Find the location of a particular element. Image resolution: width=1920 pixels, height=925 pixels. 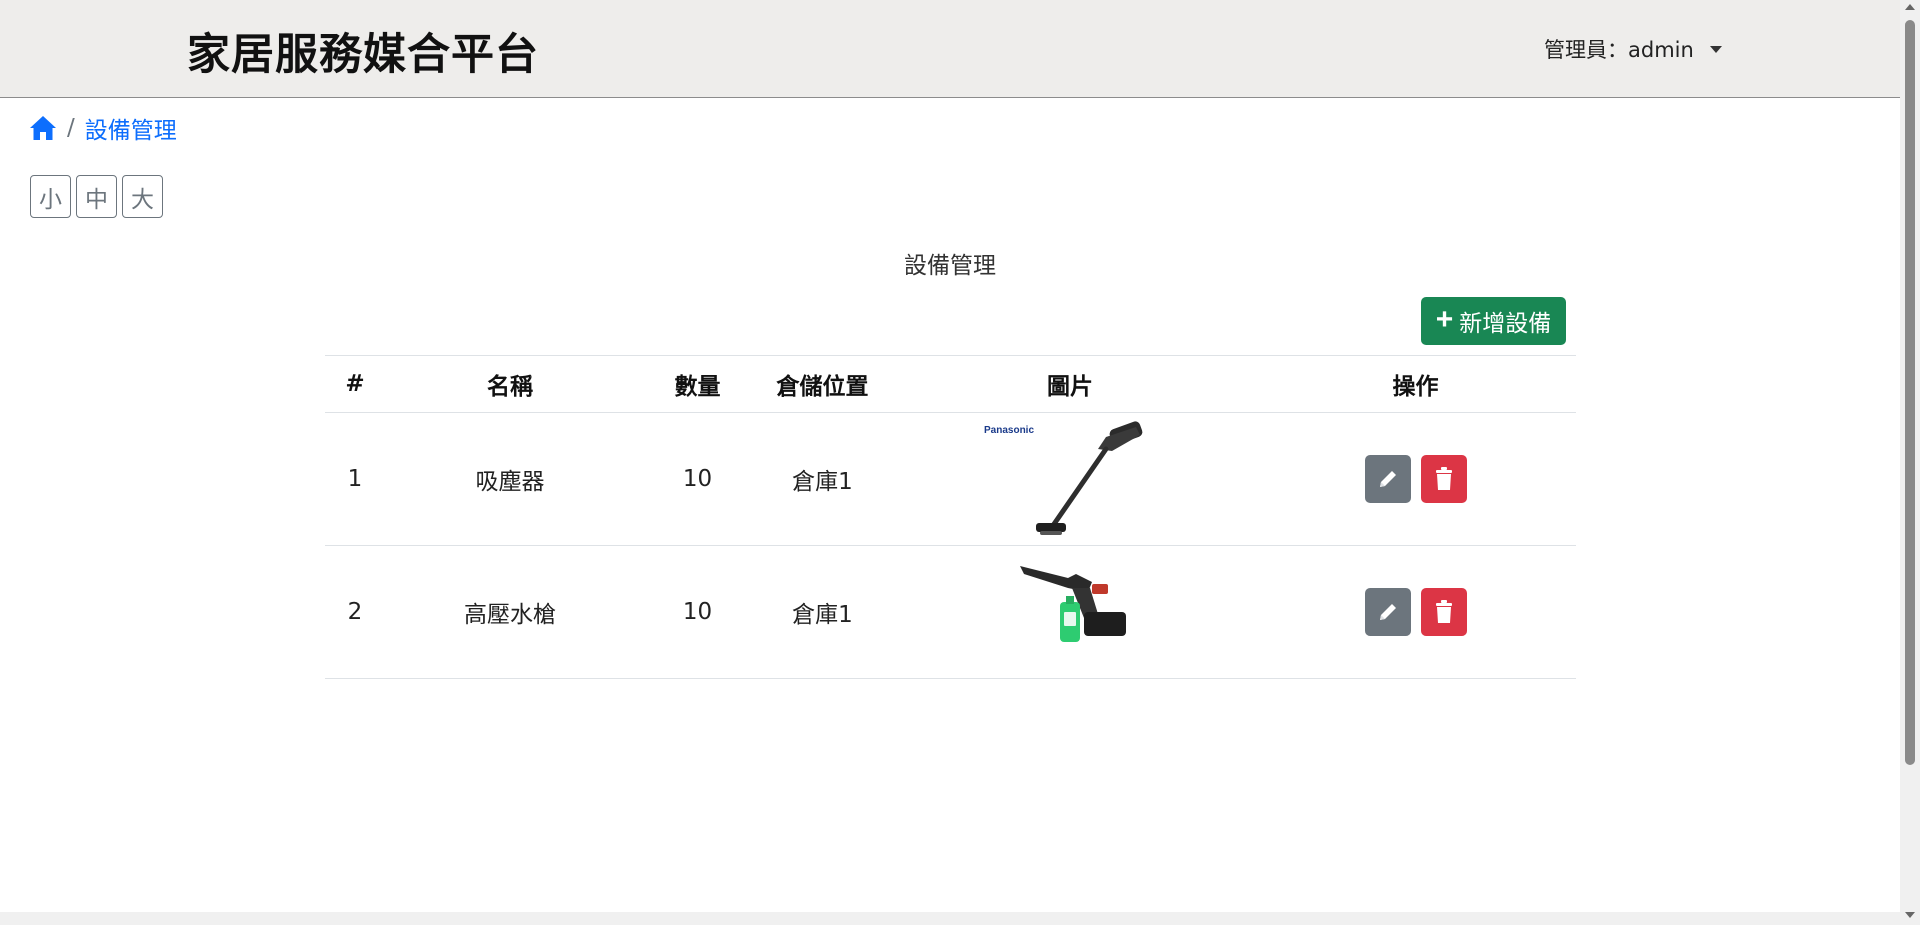

vacuum-cleaner-image: Panasonic is located at coordinates (1063, 478).